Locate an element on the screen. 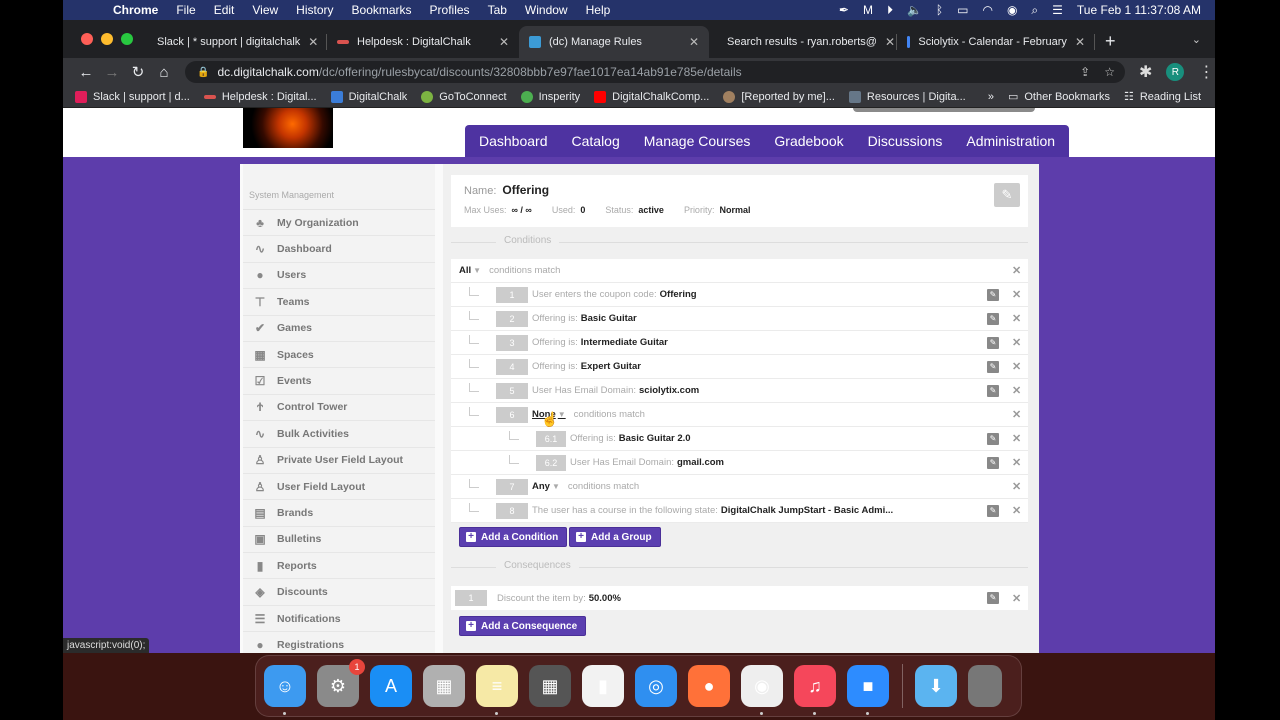 Image resolution: width=1280 pixels, height=720 pixels. minimize-window-button is located at coordinates (107, 39).